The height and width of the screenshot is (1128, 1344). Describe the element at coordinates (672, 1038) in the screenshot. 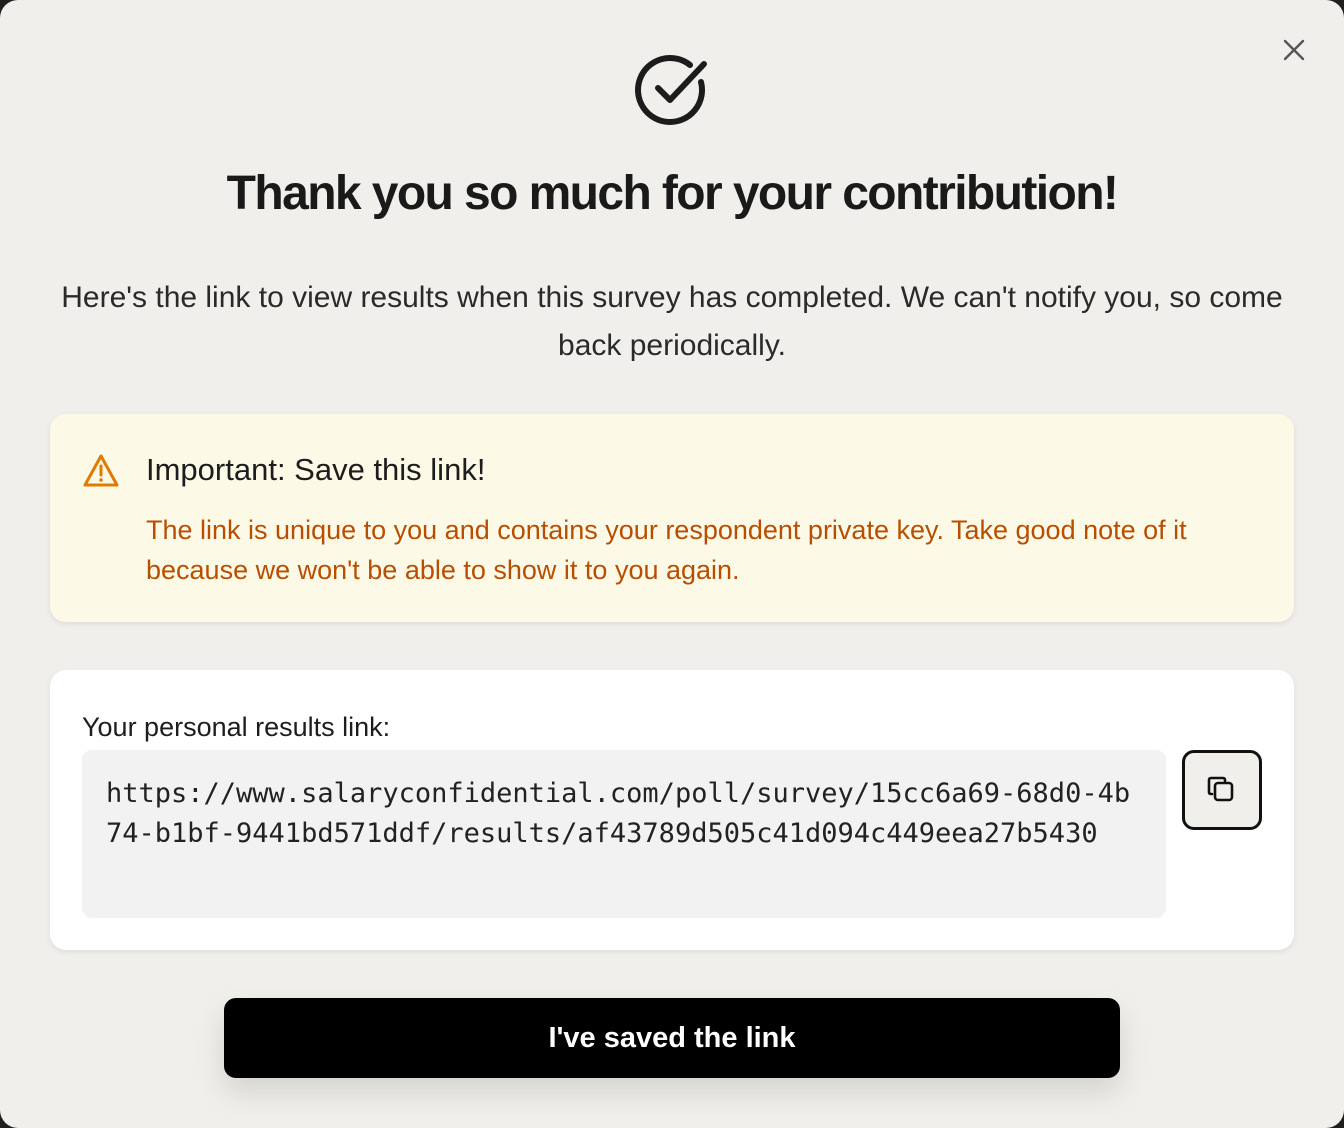

I see `saved-link-button: I've saved the link` at that location.